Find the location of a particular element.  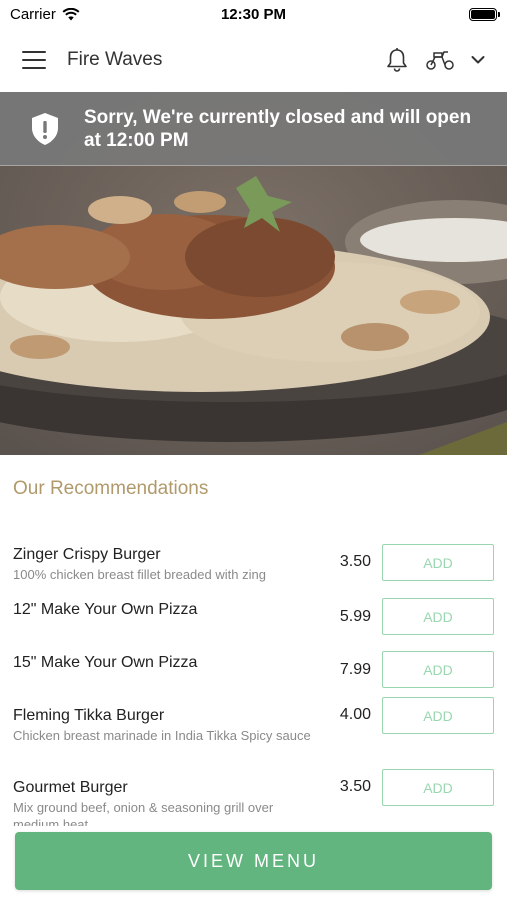

carrier-label: Carrier is located at coordinates (33, 14).